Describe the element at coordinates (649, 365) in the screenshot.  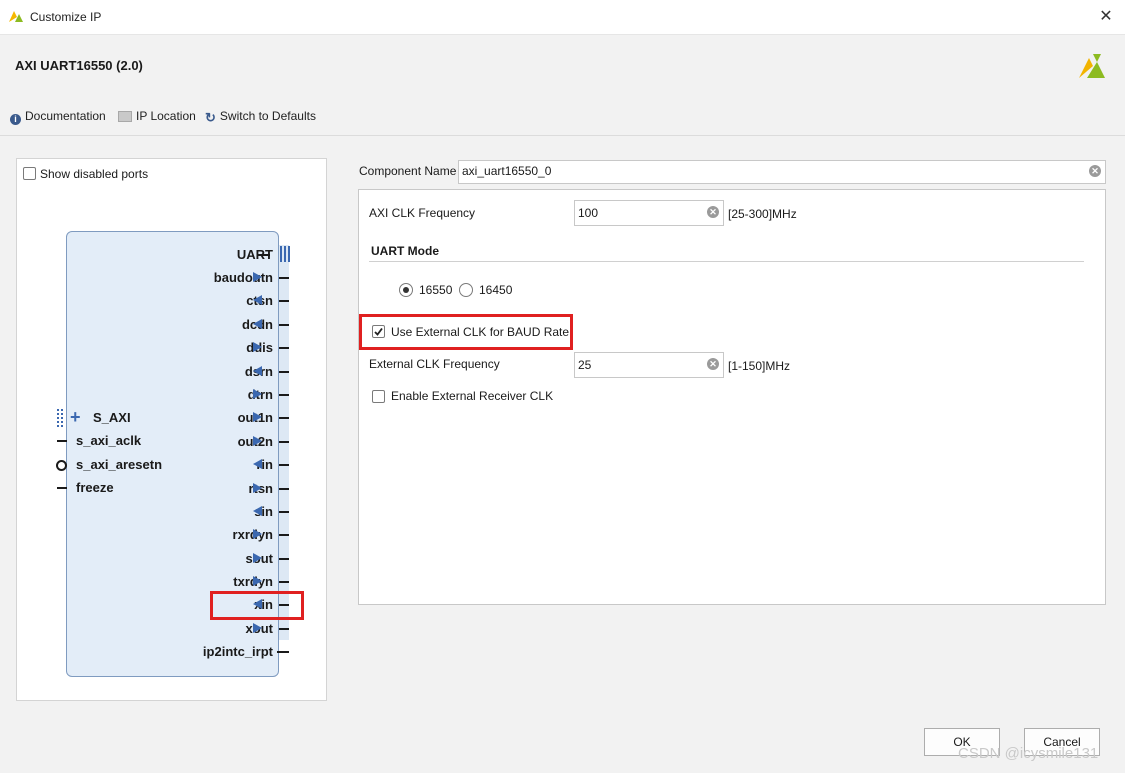
I see `external-clk-frequency-input` at that location.